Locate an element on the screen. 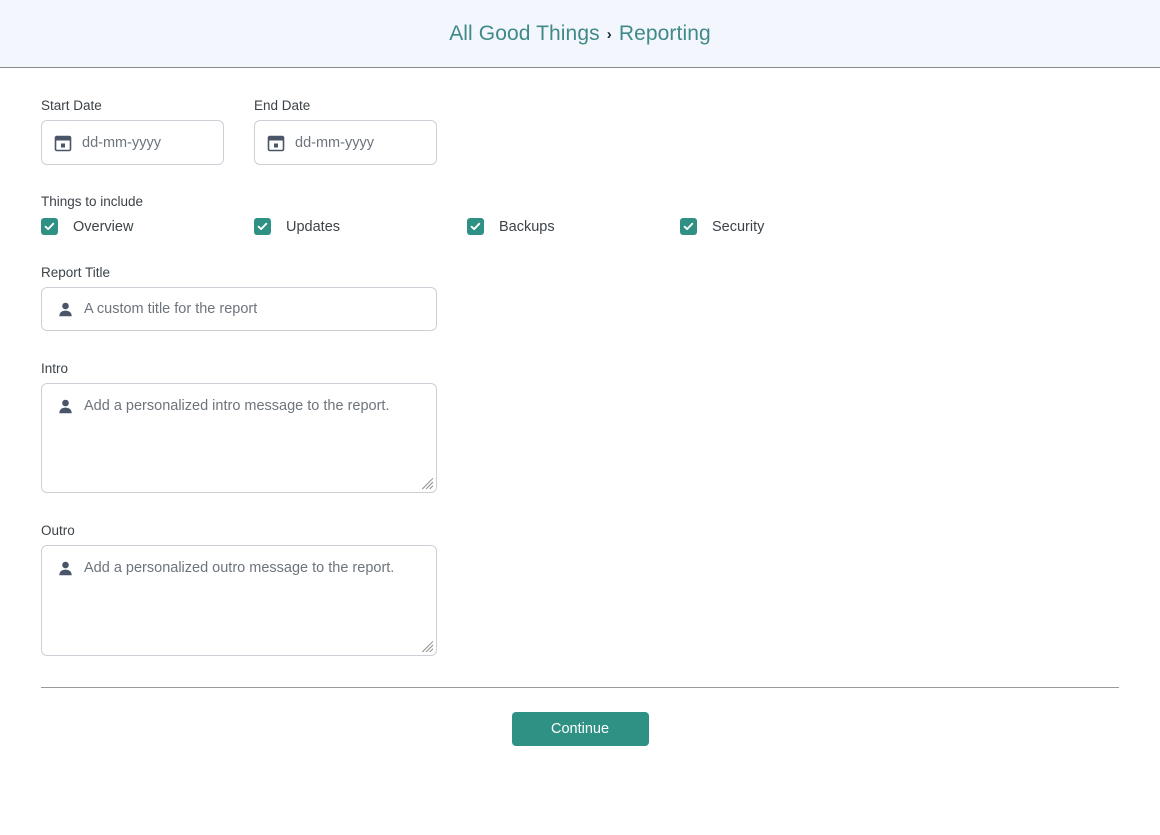 The height and width of the screenshot is (835, 1160). continue-button: Continue is located at coordinates (580, 729).